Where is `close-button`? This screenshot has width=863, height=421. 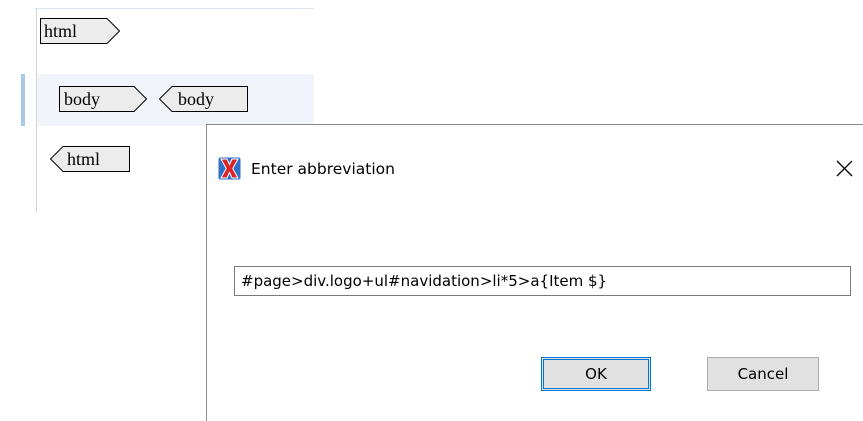
close-button is located at coordinates (844, 168).